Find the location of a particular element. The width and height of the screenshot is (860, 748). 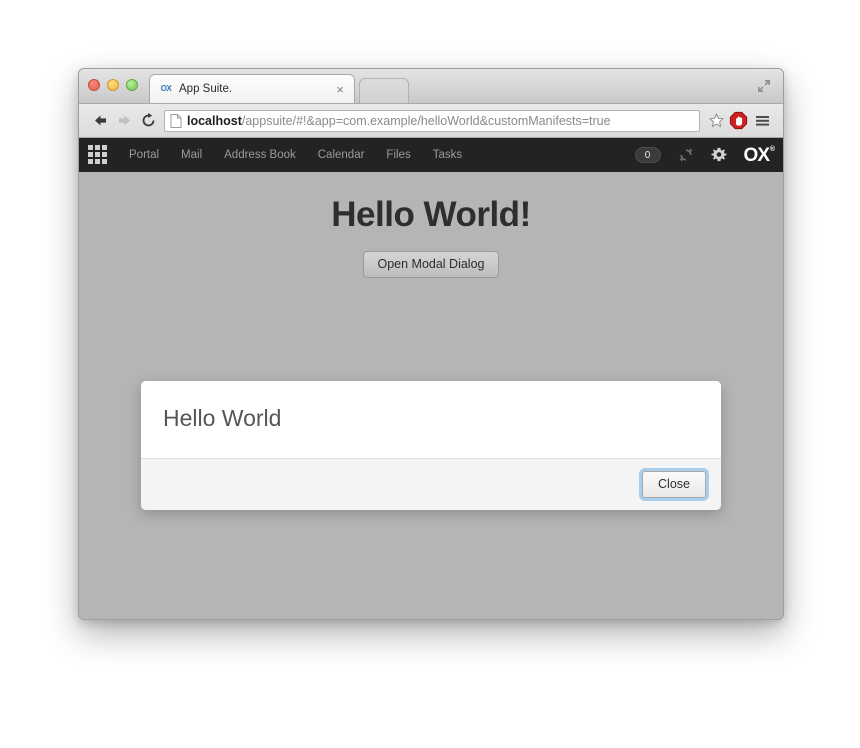

ox-logo: OX ® is located at coordinates (759, 155).